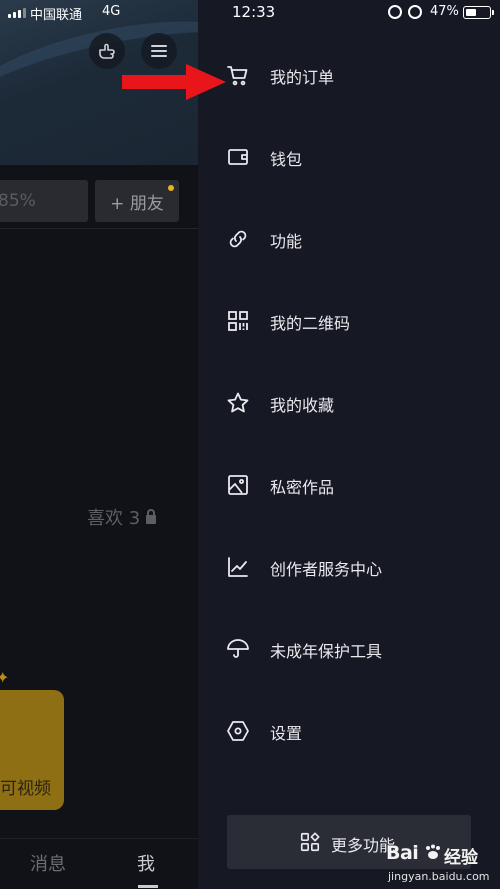  What do you see at coordinates (402, 853) in the screenshot?
I see `watermark-brand: Bai` at bounding box center [402, 853].